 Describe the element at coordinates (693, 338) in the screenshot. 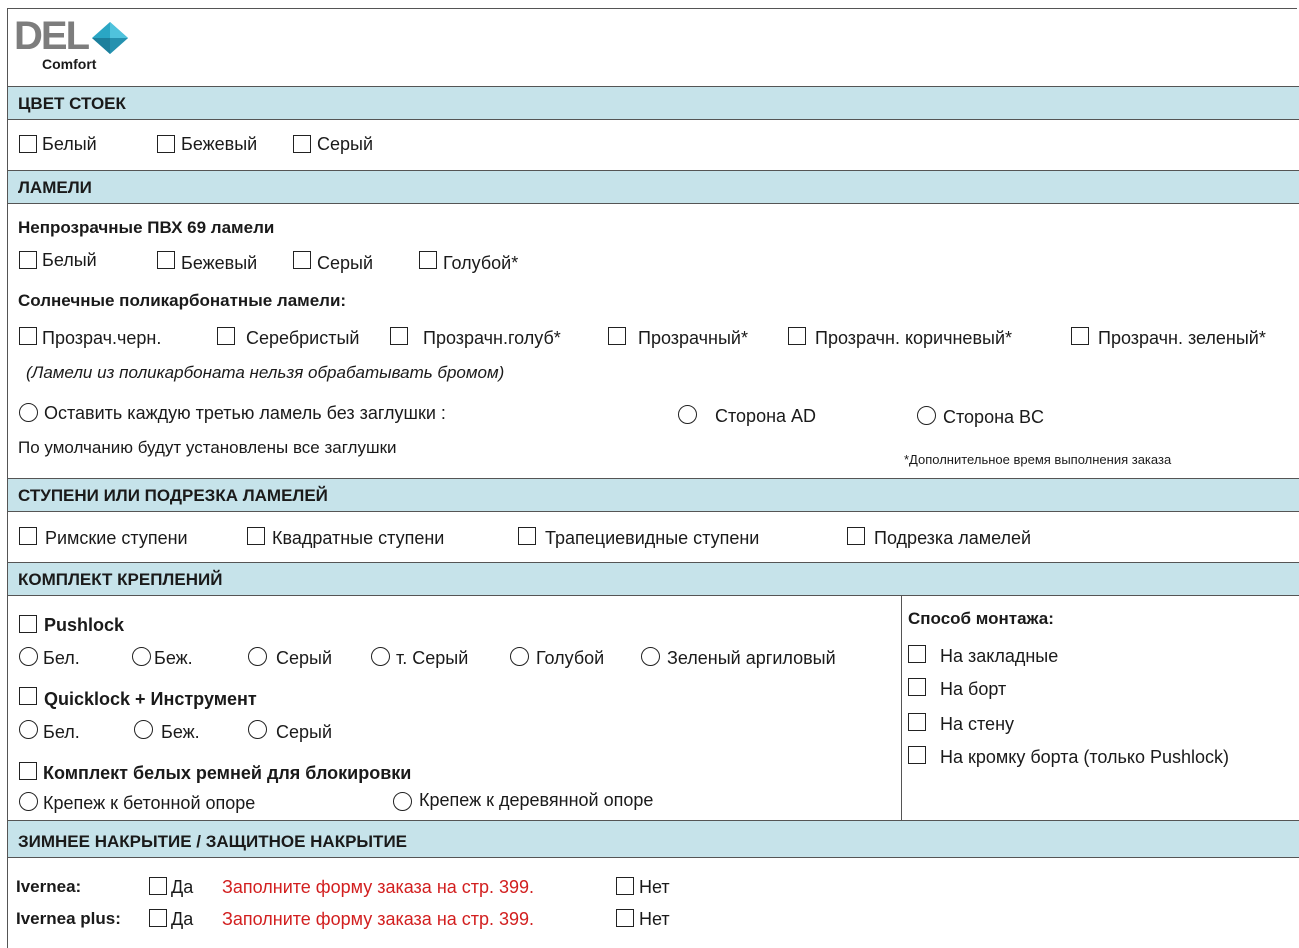

I see `solar-clear-label: Прозрачный*` at that location.